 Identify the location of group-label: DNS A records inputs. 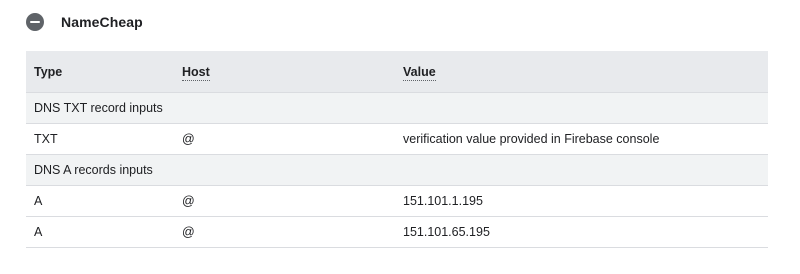
(397, 170).